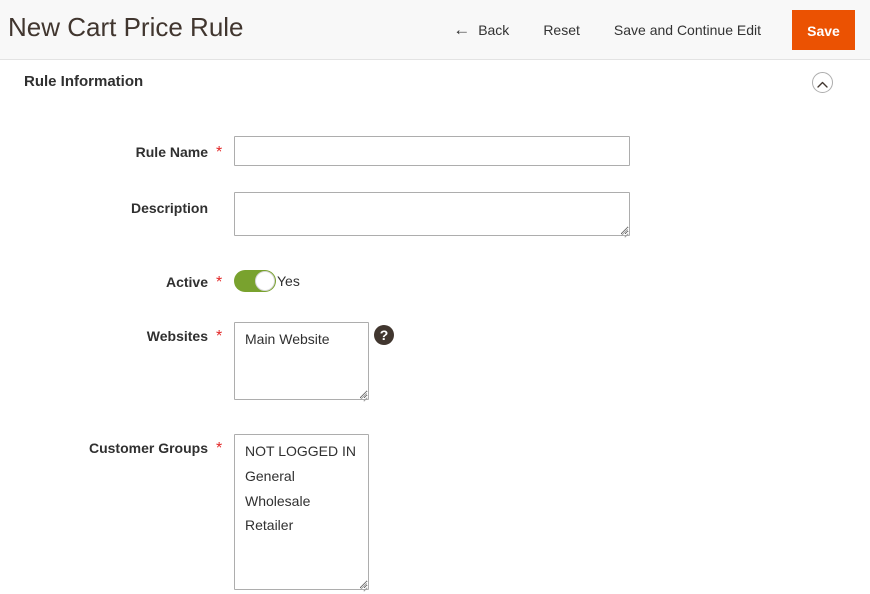 The width and height of the screenshot is (870, 594). What do you see at coordinates (169, 208) in the screenshot?
I see `description-label: Description` at bounding box center [169, 208].